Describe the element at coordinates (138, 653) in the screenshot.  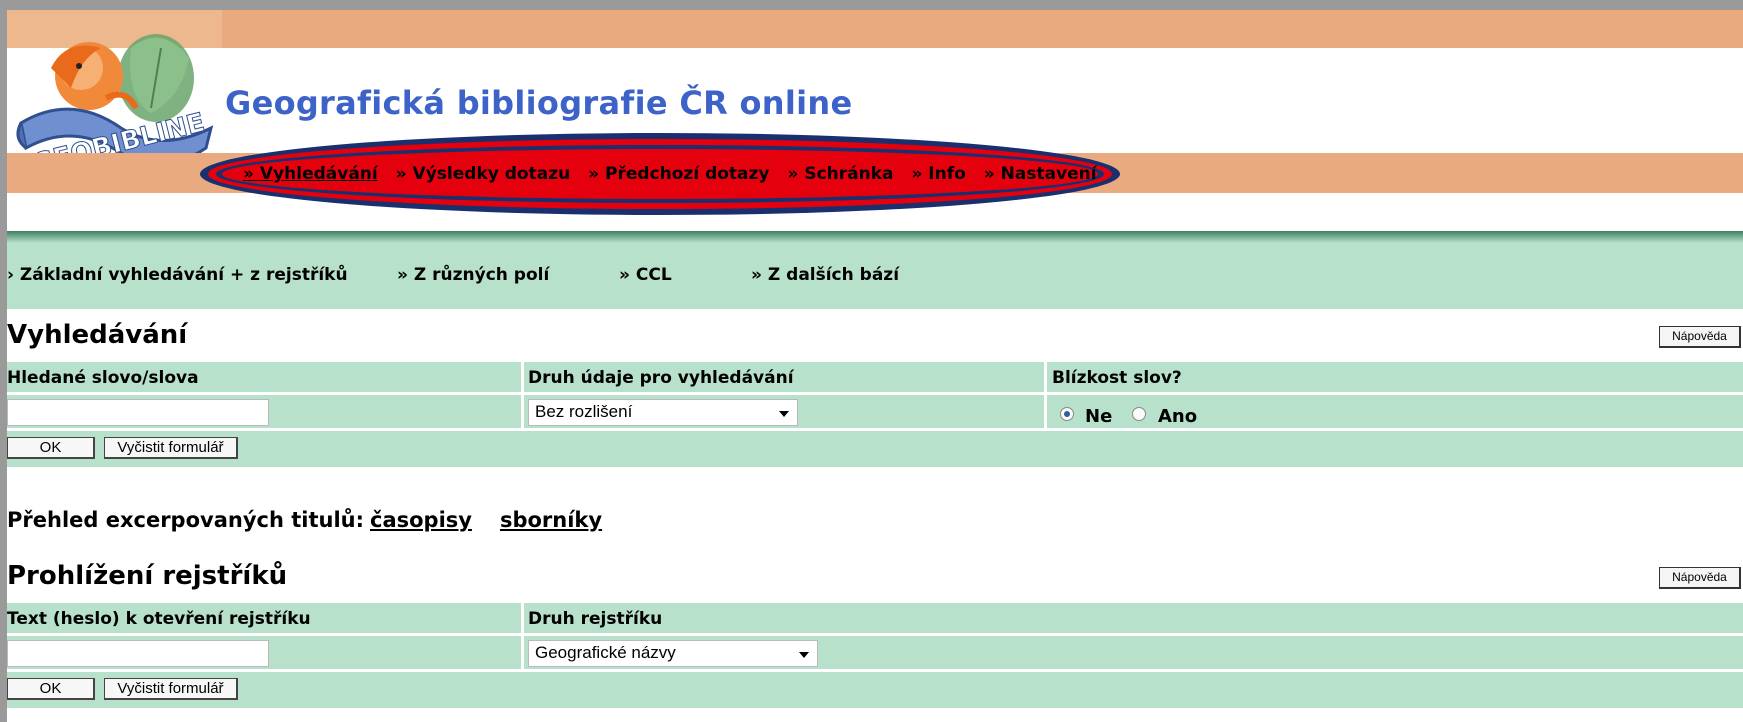
I see `browse-text-input` at that location.